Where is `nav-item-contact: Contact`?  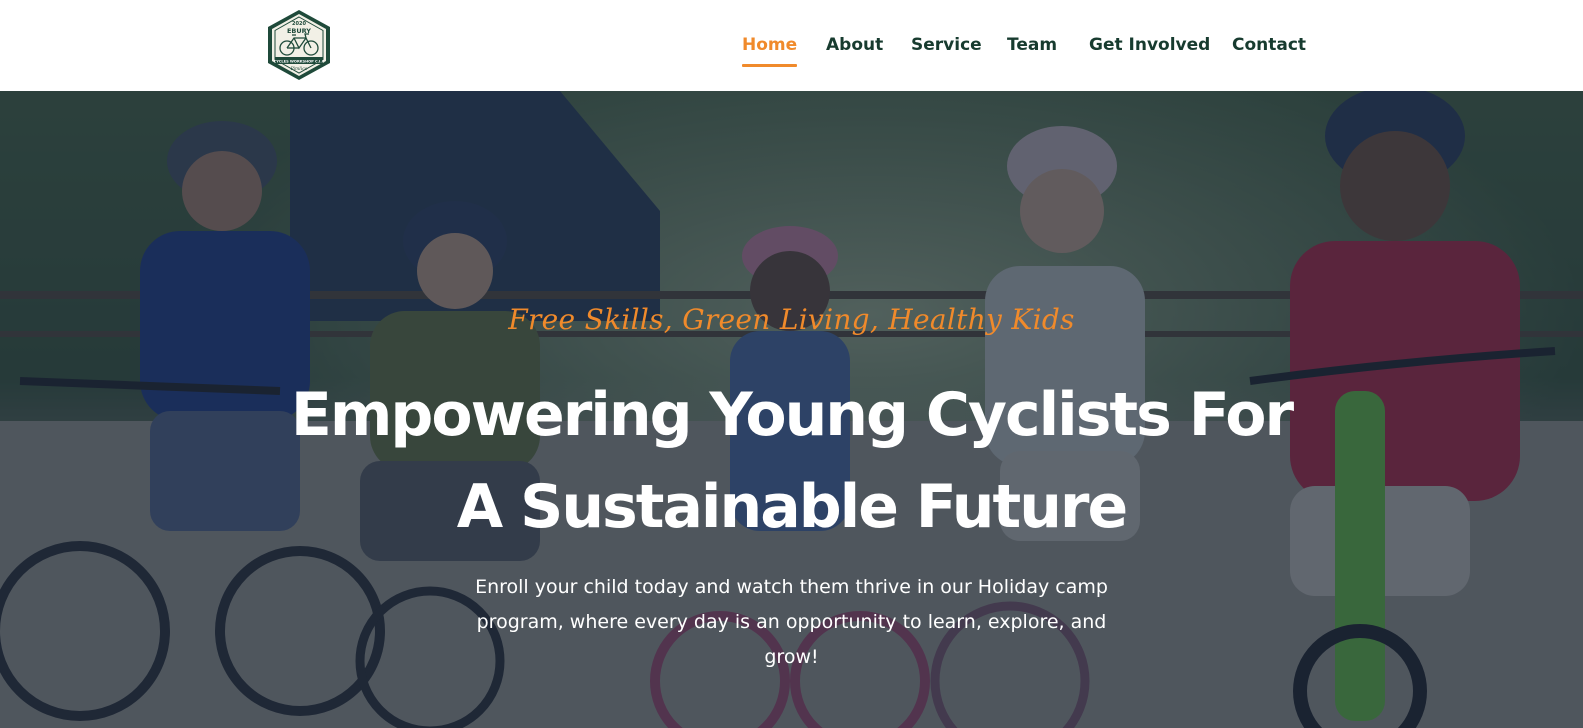 nav-item-contact: Contact is located at coordinates (1269, 45).